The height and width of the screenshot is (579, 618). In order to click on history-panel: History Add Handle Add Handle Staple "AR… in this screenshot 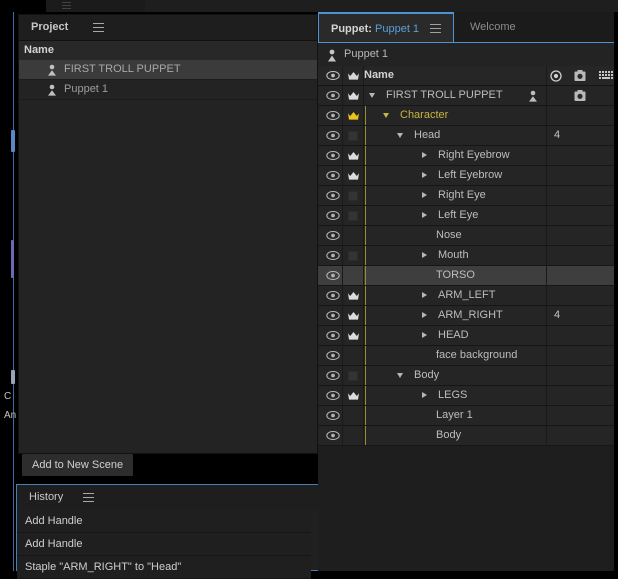, I will do `click(168, 531)`.